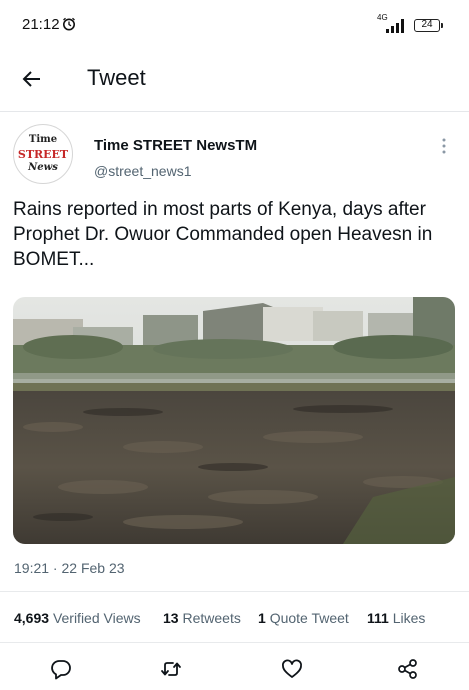 The width and height of the screenshot is (469, 690). I want to click on status-bar: 21:12 4G 24, so click(234, 23).